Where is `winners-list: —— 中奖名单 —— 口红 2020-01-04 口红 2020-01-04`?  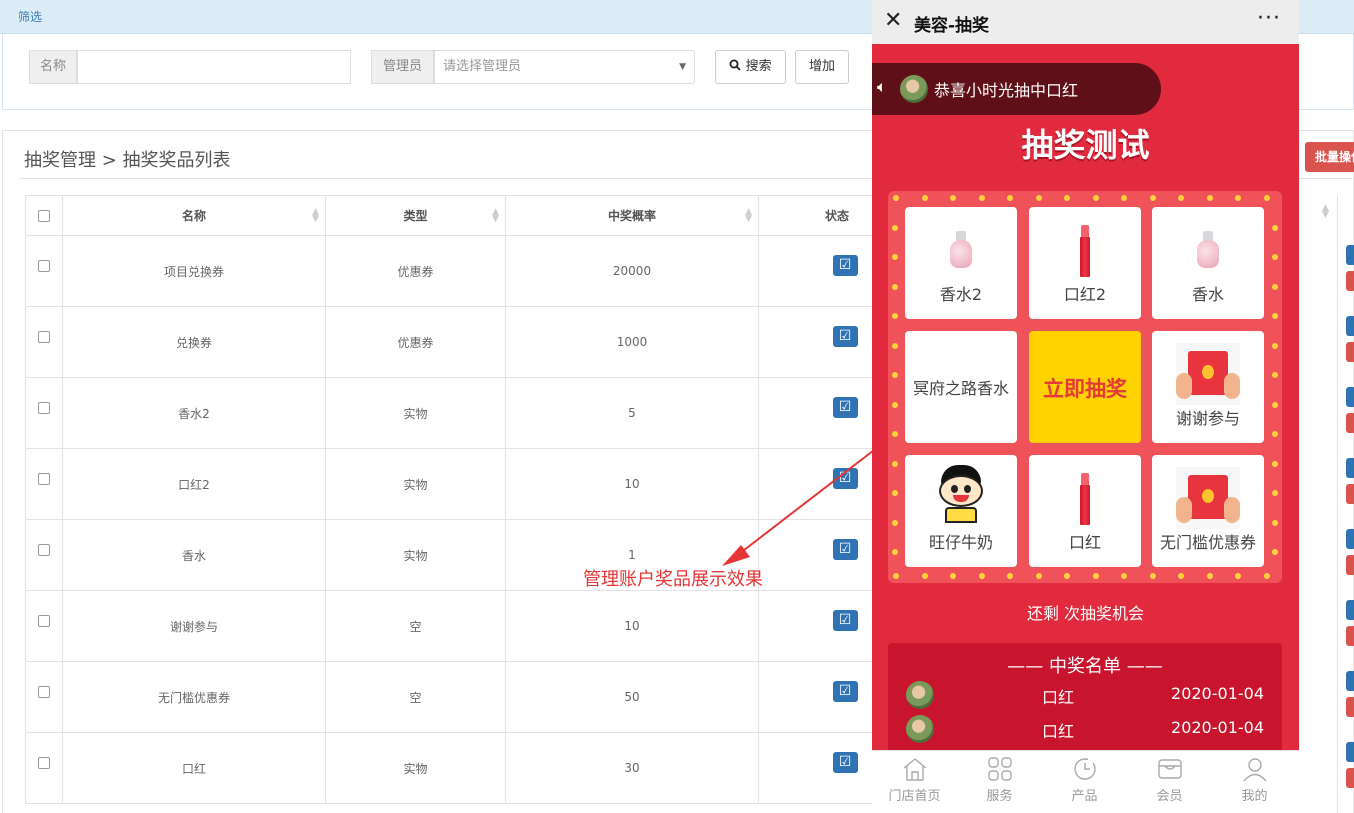
winners-list: —— 中奖名单 —— 口红 2020-01-04 口红 2020-01-04 is located at coordinates (1085, 703).